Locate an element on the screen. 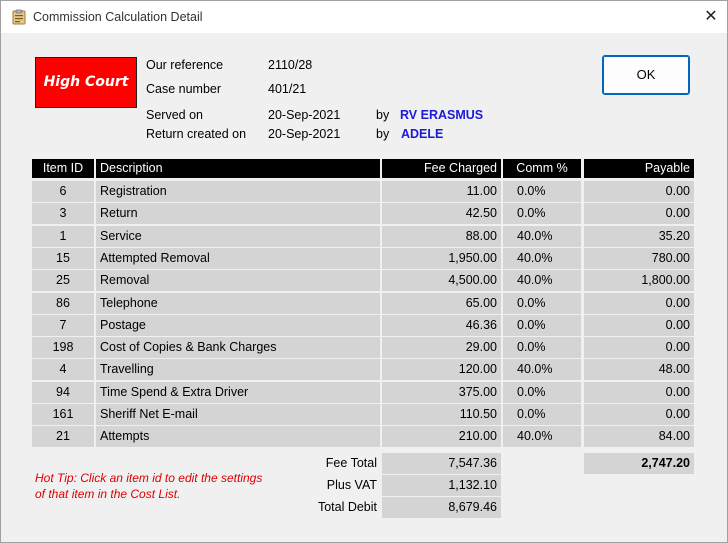 This screenshot has height=543, width=728. fee-cell: 120.00 is located at coordinates (441, 369).